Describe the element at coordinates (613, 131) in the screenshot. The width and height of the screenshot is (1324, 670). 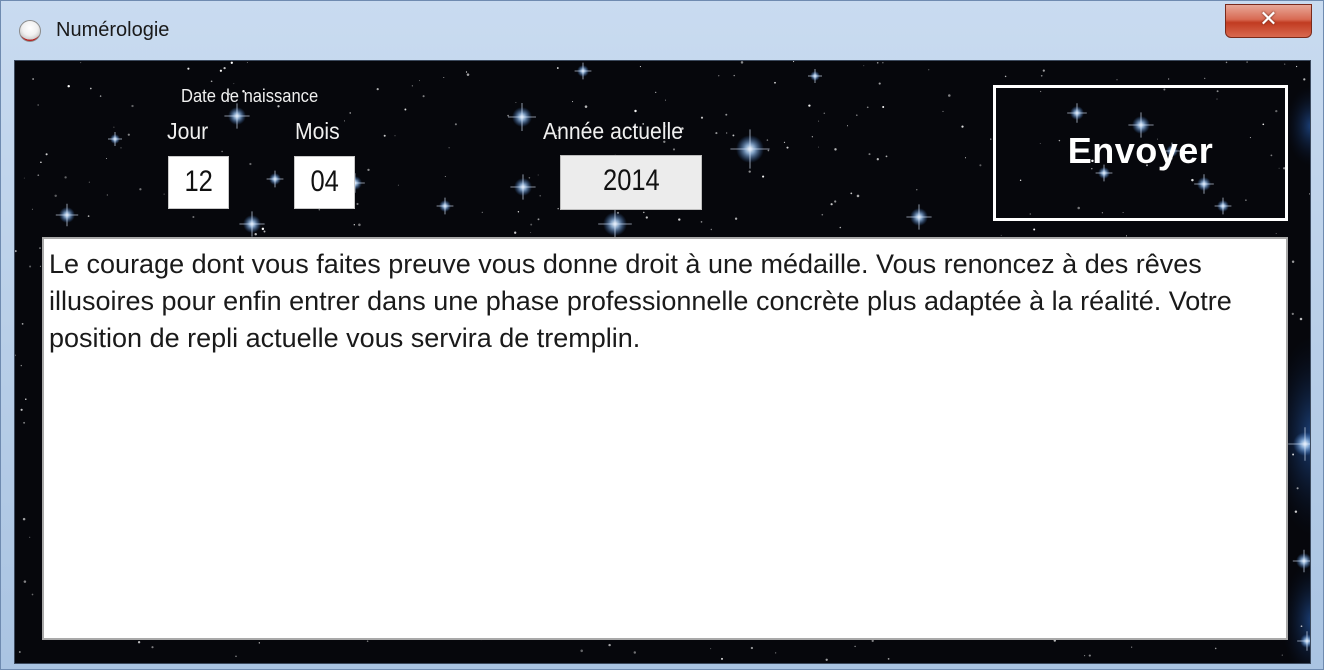
I see `current-year-label: Année actuelle` at that location.